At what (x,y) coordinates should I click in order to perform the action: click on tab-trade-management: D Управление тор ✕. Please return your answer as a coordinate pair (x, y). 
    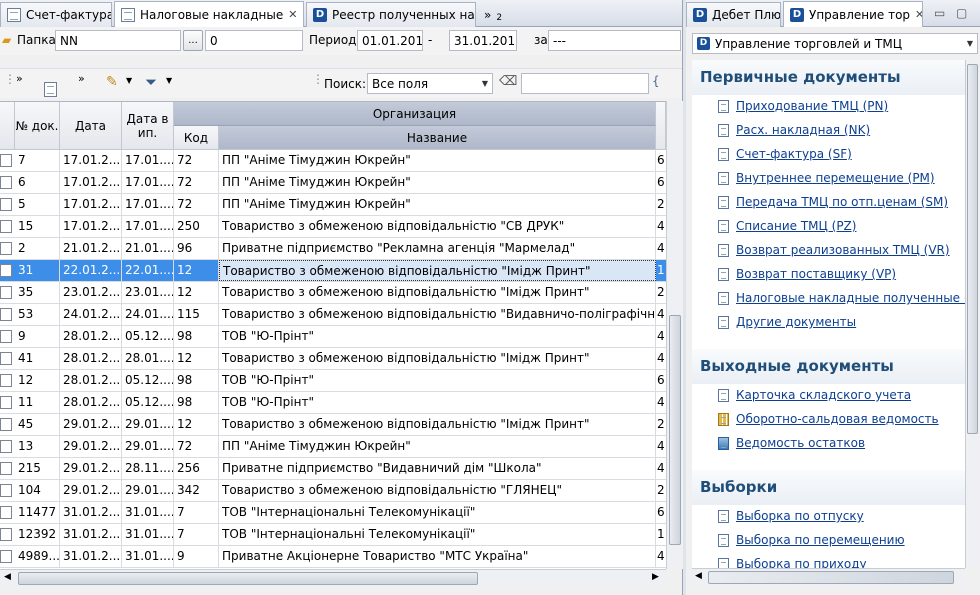
    Looking at the image, I should click on (853, 14).